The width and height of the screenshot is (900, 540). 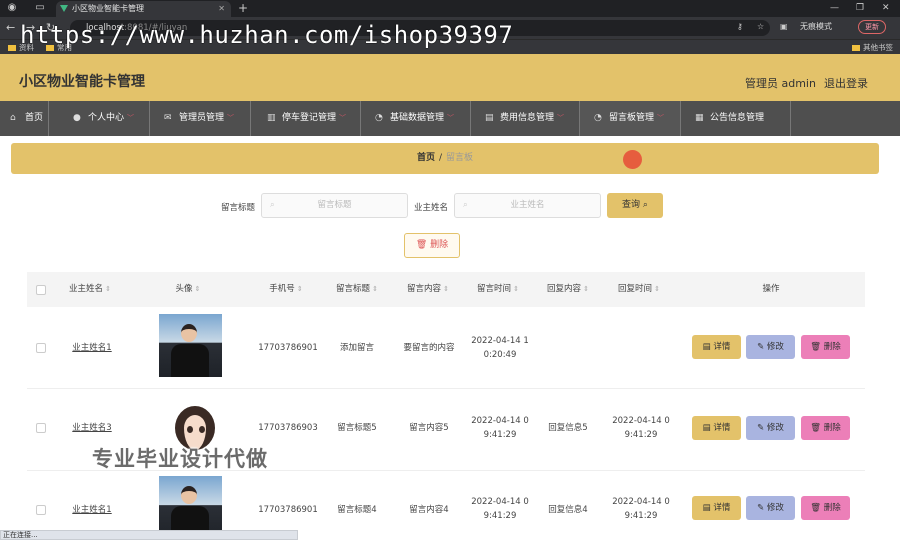 What do you see at coordinates (846, 83) in the screenshot?
I see `logout-button: 退出登录` at bounding box center [846, 83].